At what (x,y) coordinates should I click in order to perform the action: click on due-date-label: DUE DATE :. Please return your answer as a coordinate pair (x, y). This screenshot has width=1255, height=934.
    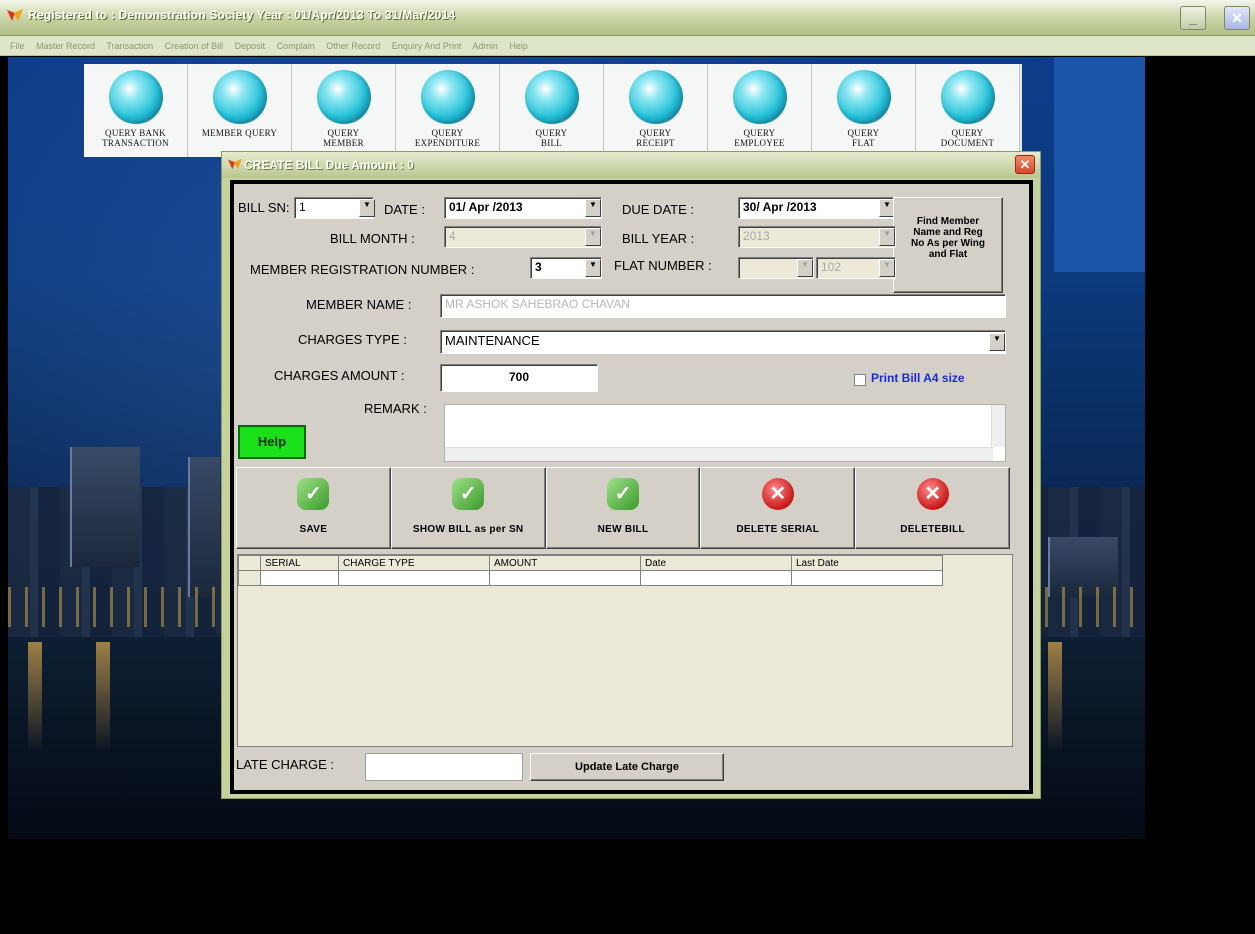
    Looking at the image, I should click on (658, 209).